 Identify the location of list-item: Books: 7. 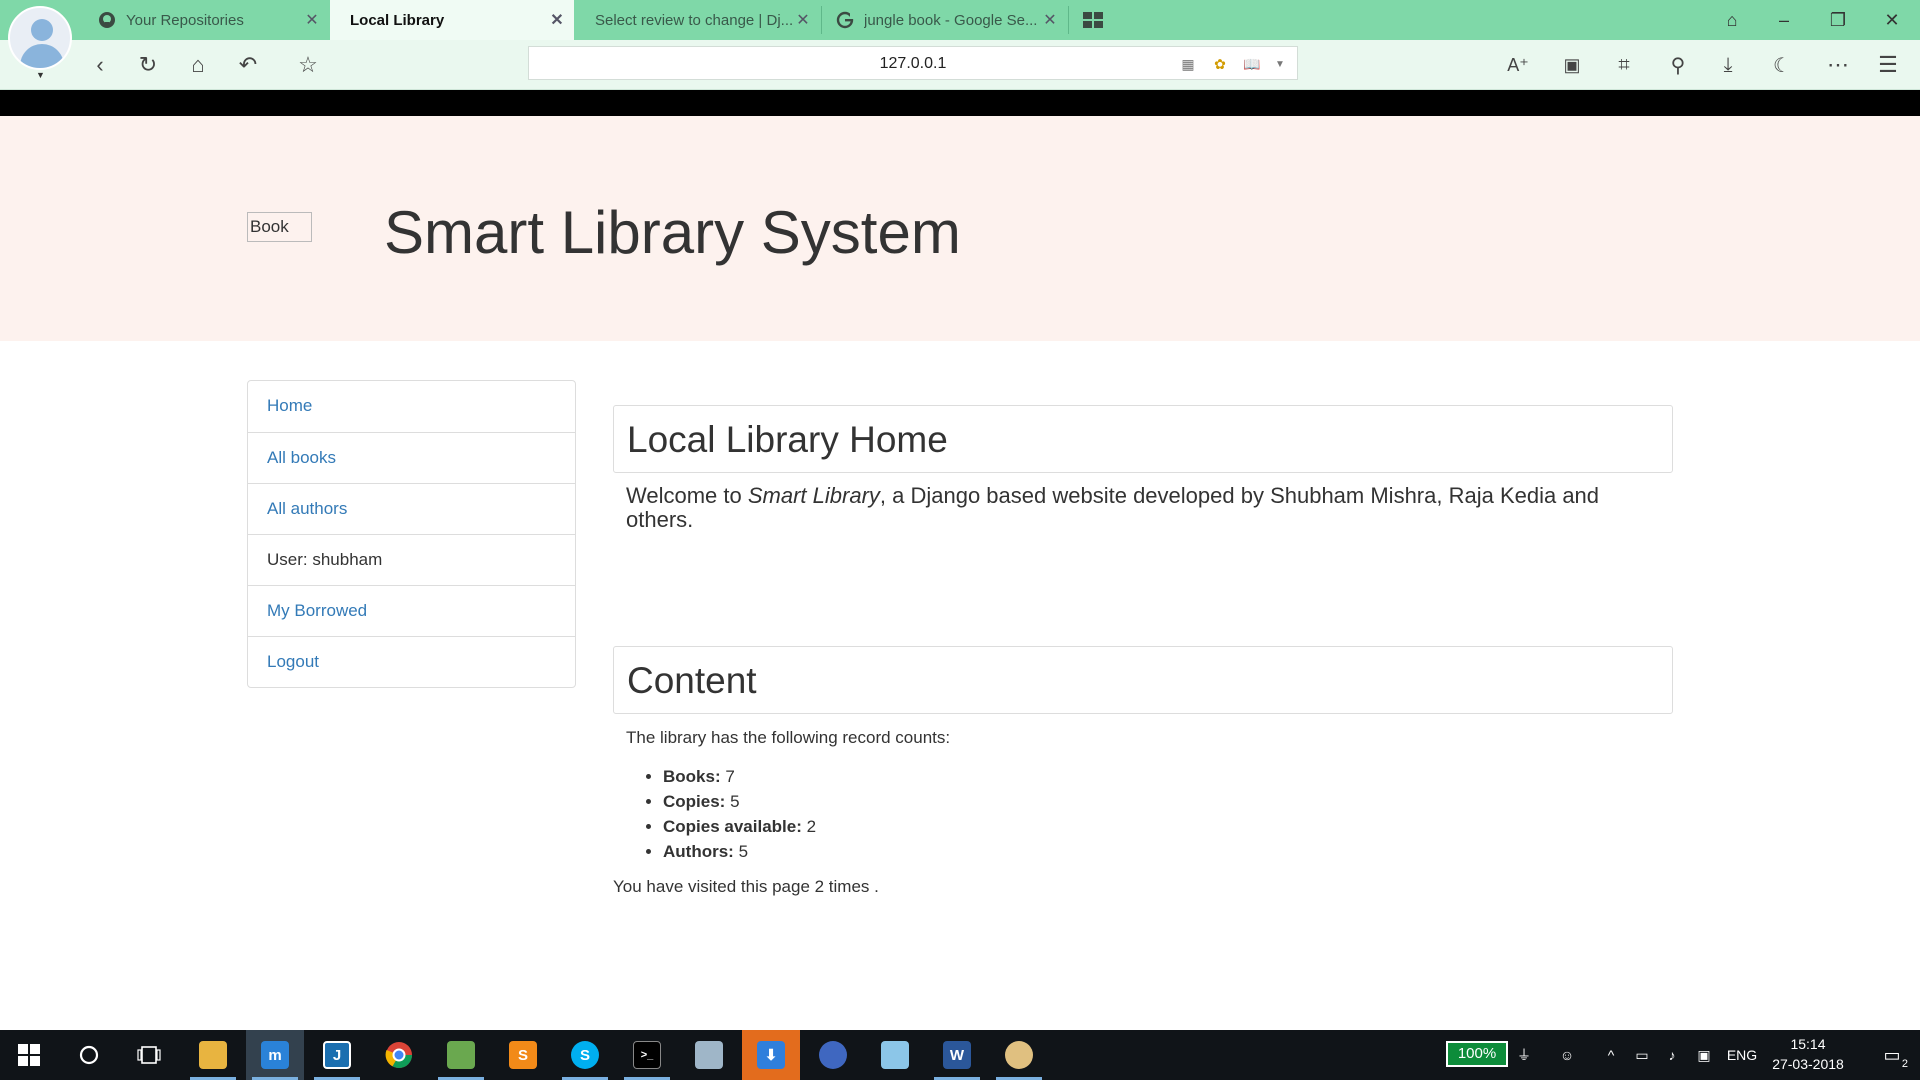
(739, 776).